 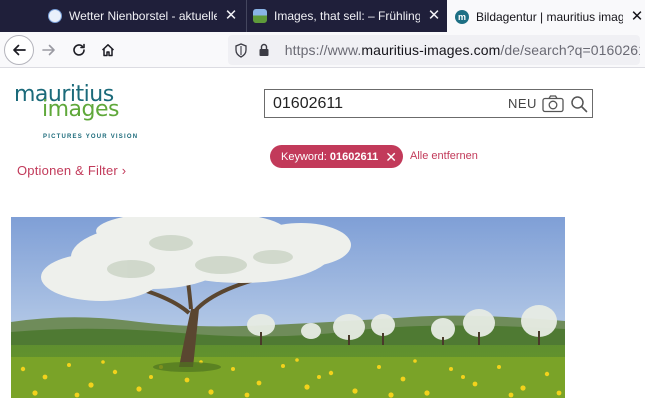 What do you see at coordinates (81, 109) in the screenshot?
I see `logo-line-2: images` at bounding box center [81, 109].